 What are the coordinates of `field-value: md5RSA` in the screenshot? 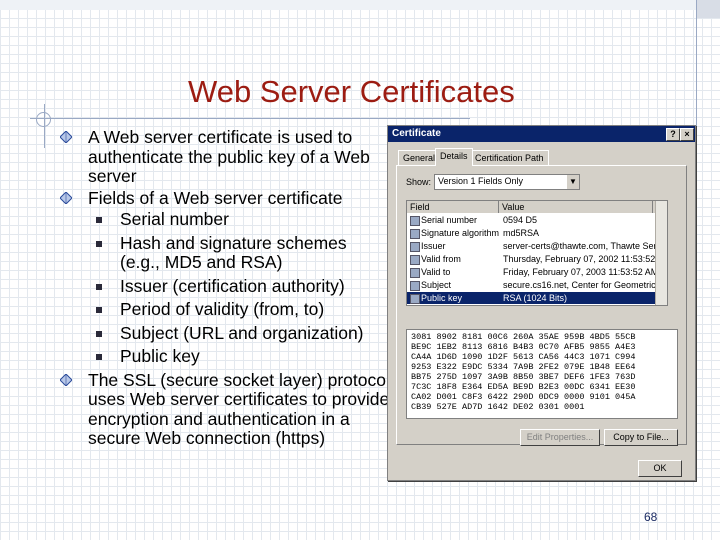 It's located at (521, 233).